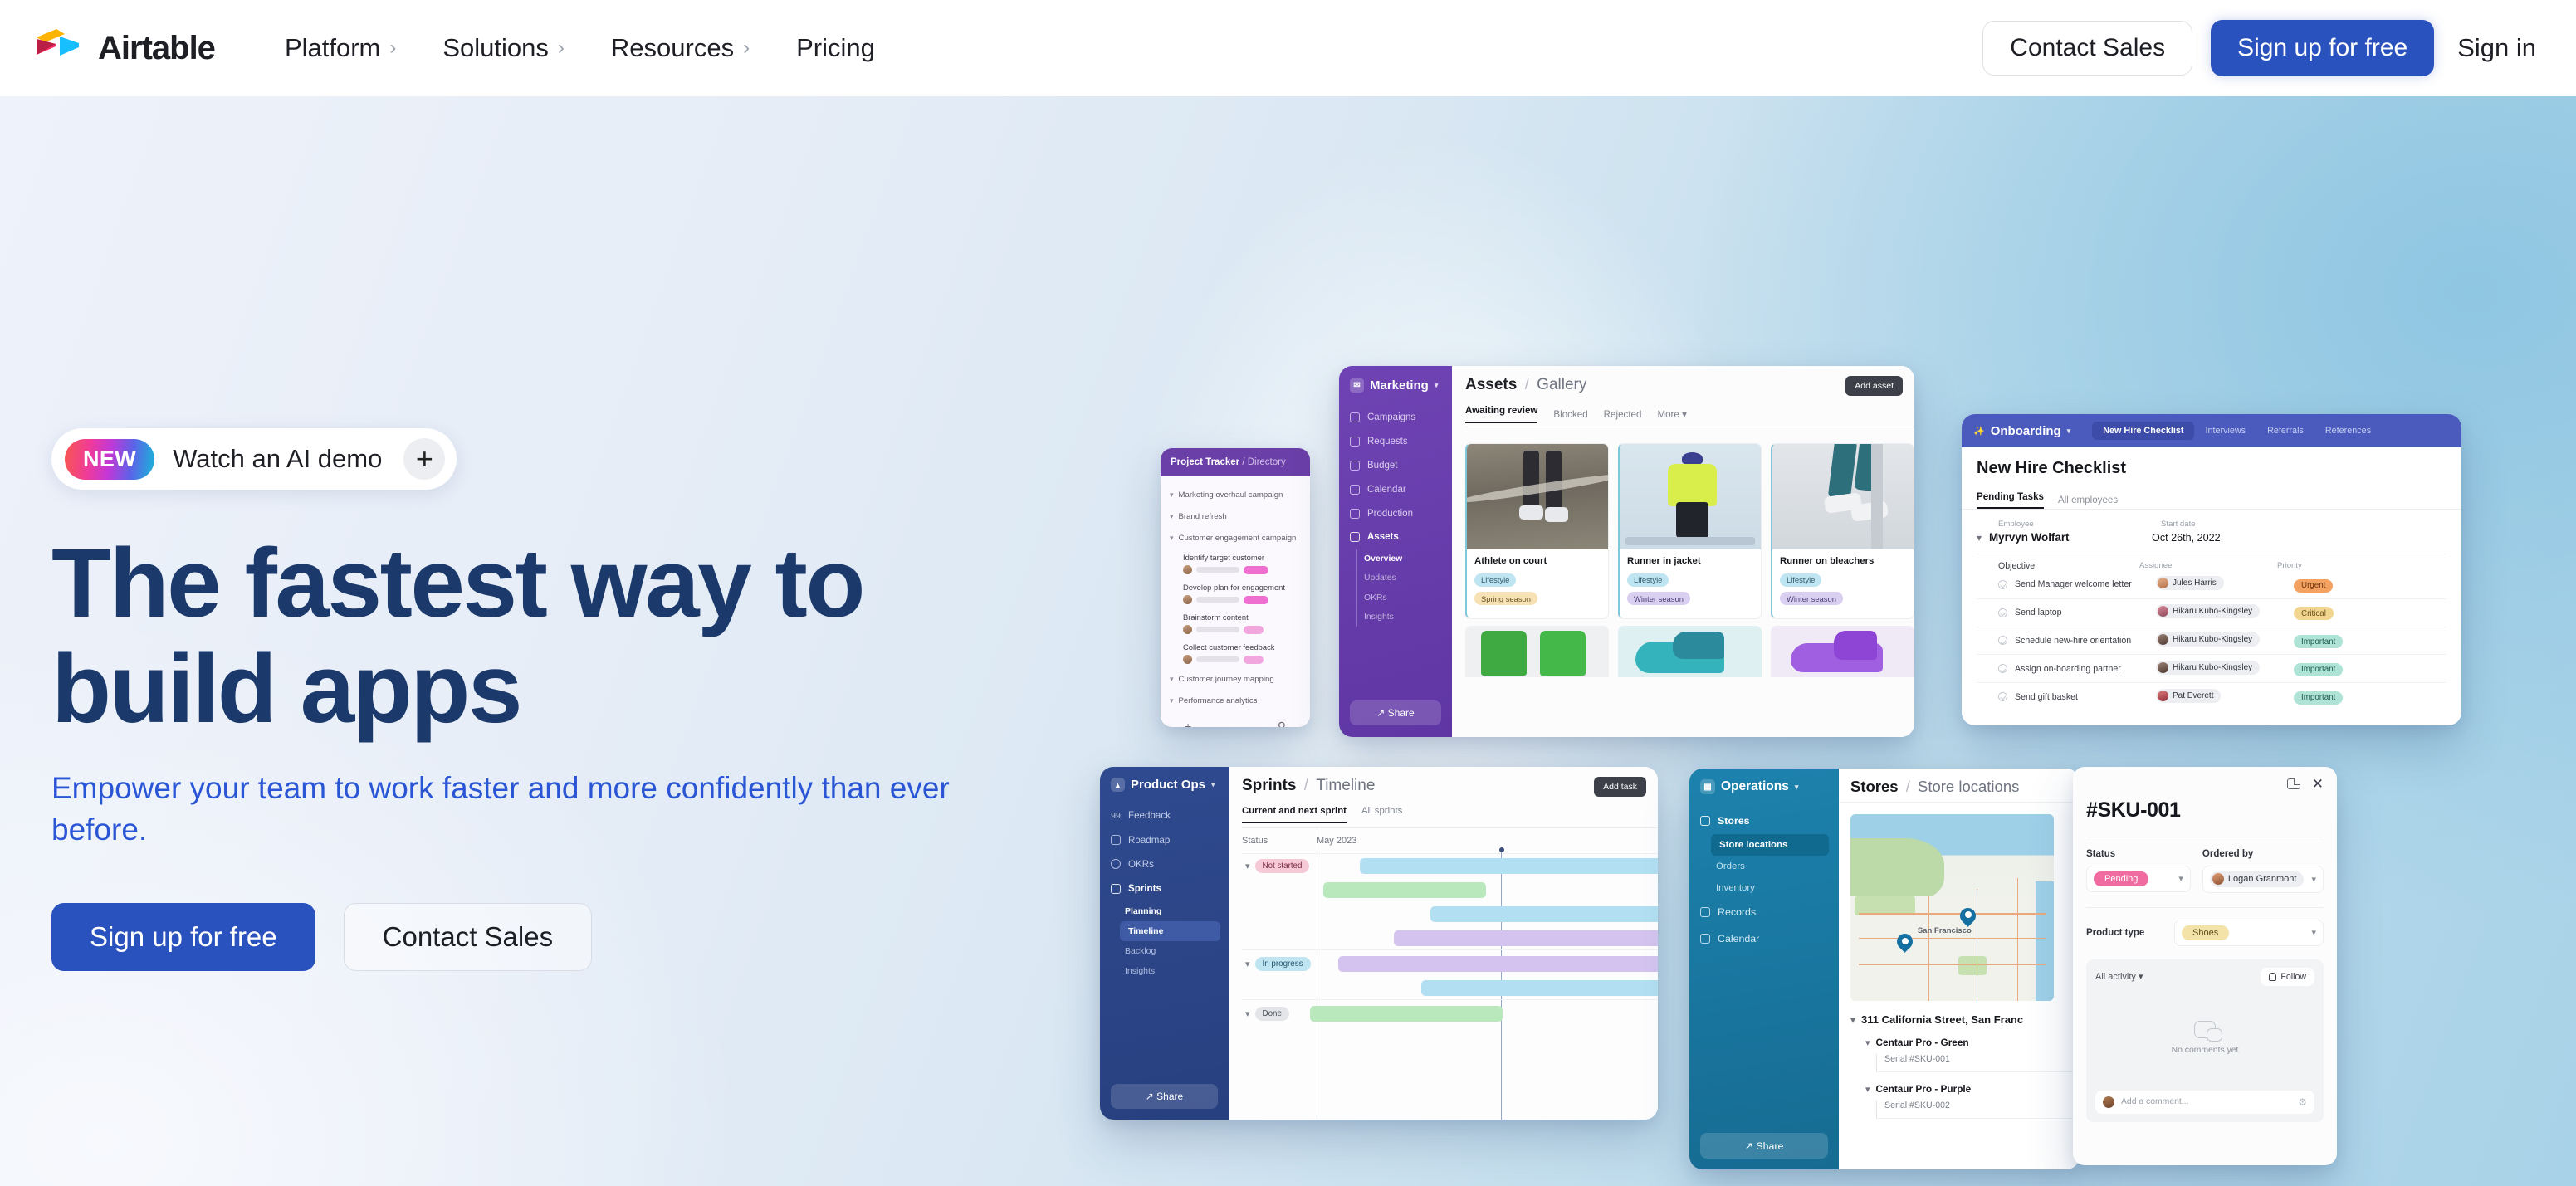 This screenshot has height=1186, width=2576. I want to click on tracker-task: Brainstorm content, so click(1235, 623).